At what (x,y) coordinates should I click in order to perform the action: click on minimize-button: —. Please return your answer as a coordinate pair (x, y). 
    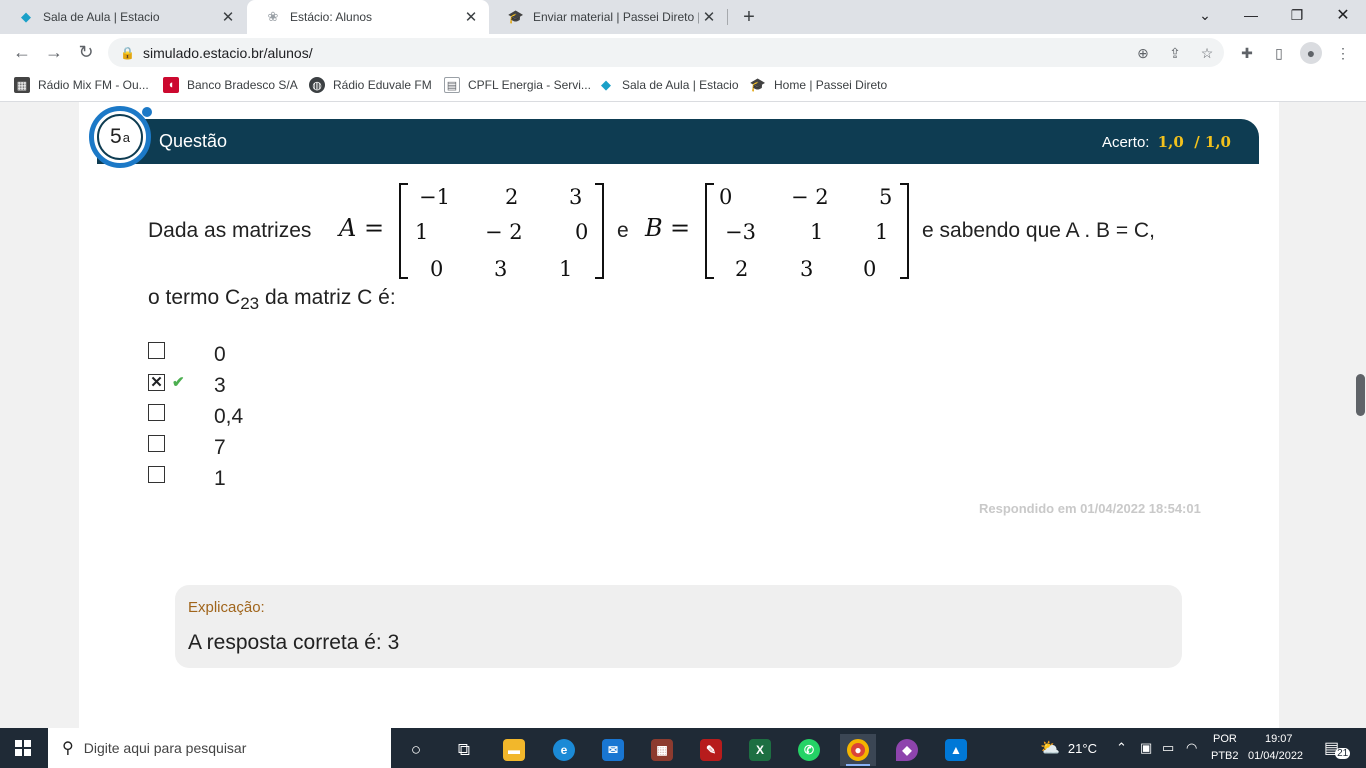
    Looking at the image, I should click on (1251, 15).